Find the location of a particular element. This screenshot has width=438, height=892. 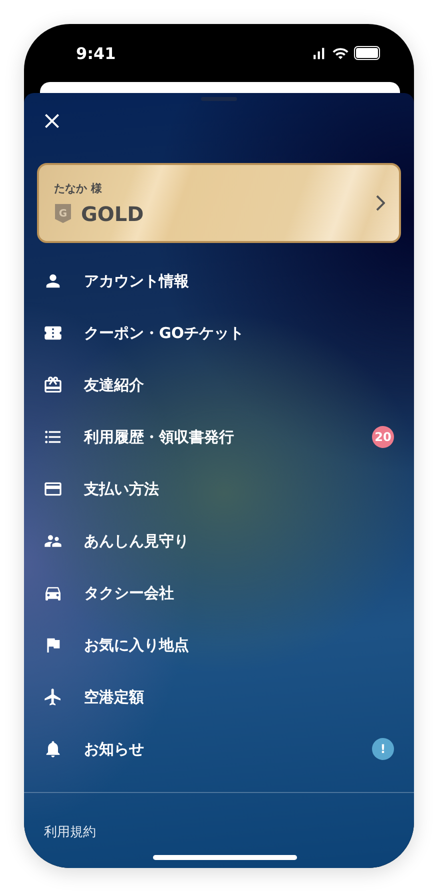

gift-icon is located at coordinates (53, 385).